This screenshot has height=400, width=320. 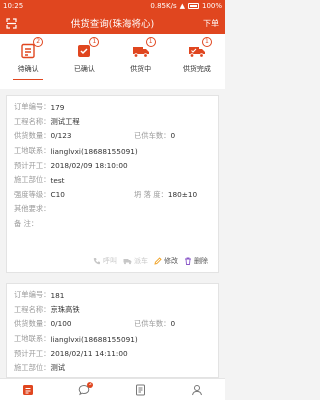 I want to click on other-requirements-row: 其他要求：, so click(x=32, y=209).